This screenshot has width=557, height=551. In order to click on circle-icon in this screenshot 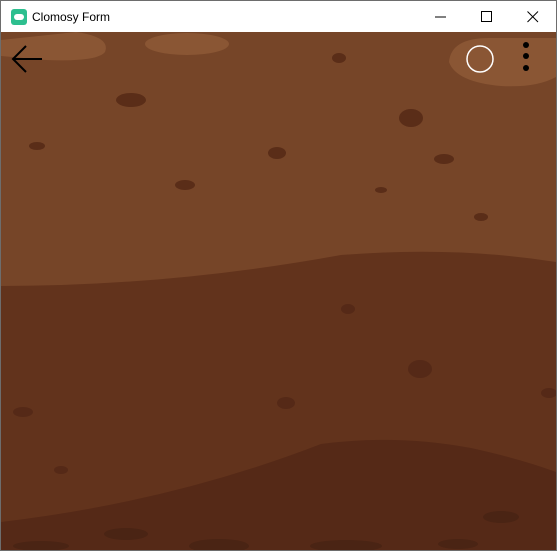, I will do `click(480, 59)`.